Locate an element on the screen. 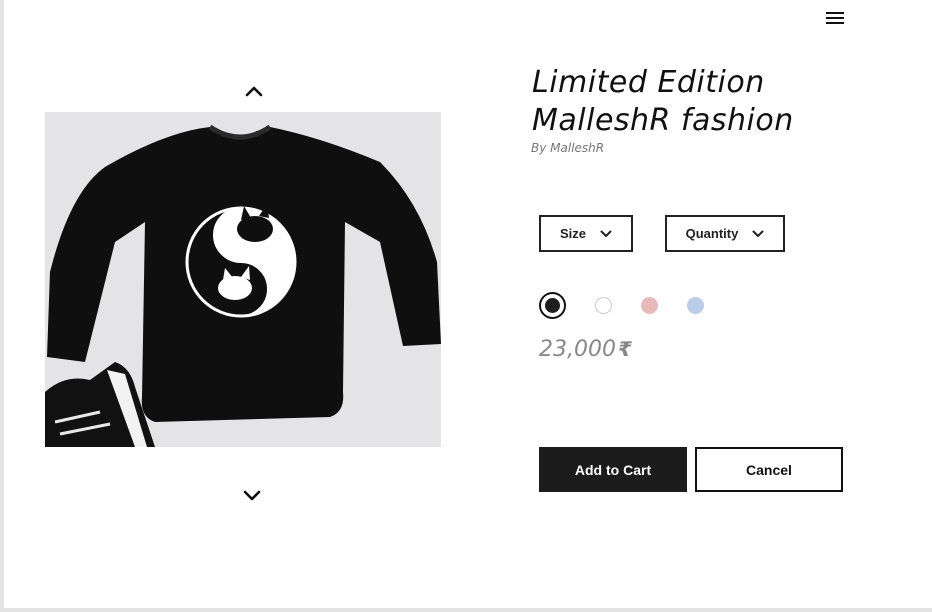 This screenshot has height=612, width=932. quantity-select-label: Quantity is located at coordinates (712, 233).